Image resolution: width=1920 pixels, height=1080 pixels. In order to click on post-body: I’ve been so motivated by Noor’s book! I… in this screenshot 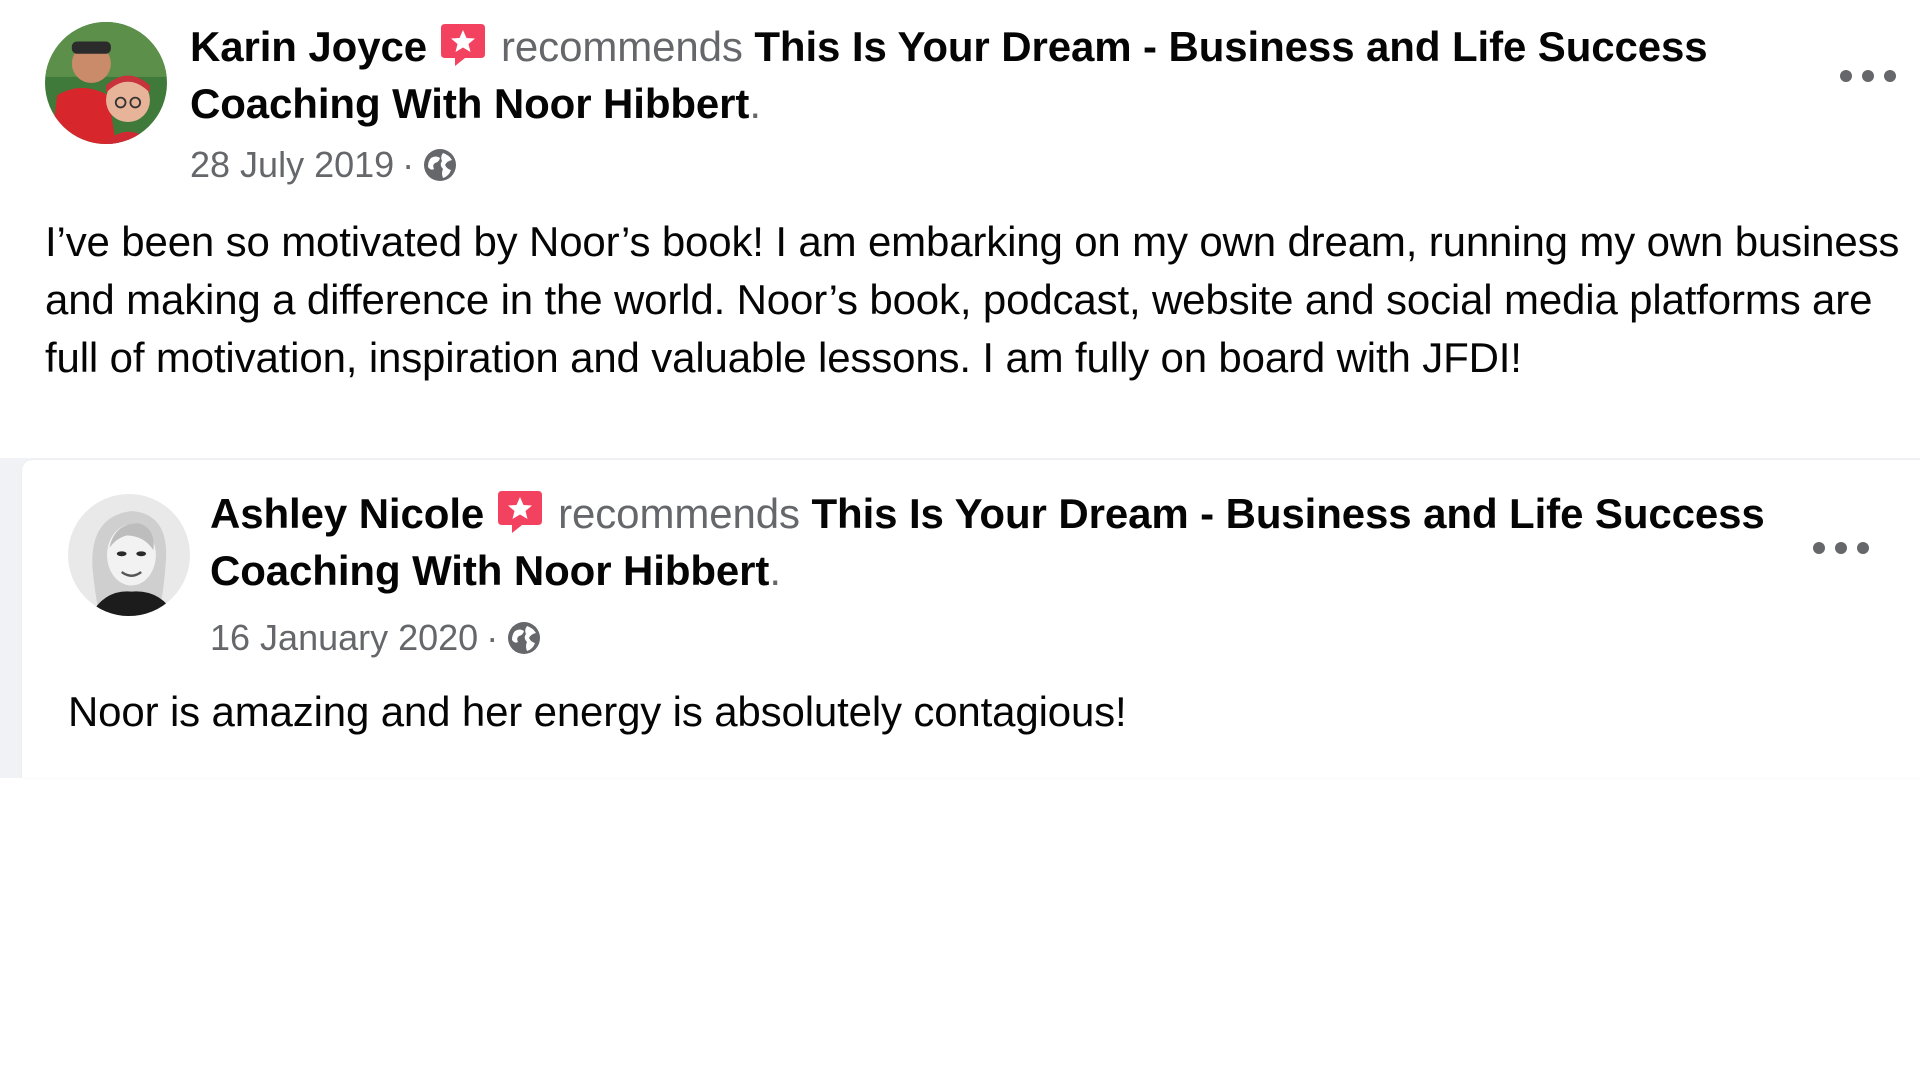, I will do `click(972, 299)`.